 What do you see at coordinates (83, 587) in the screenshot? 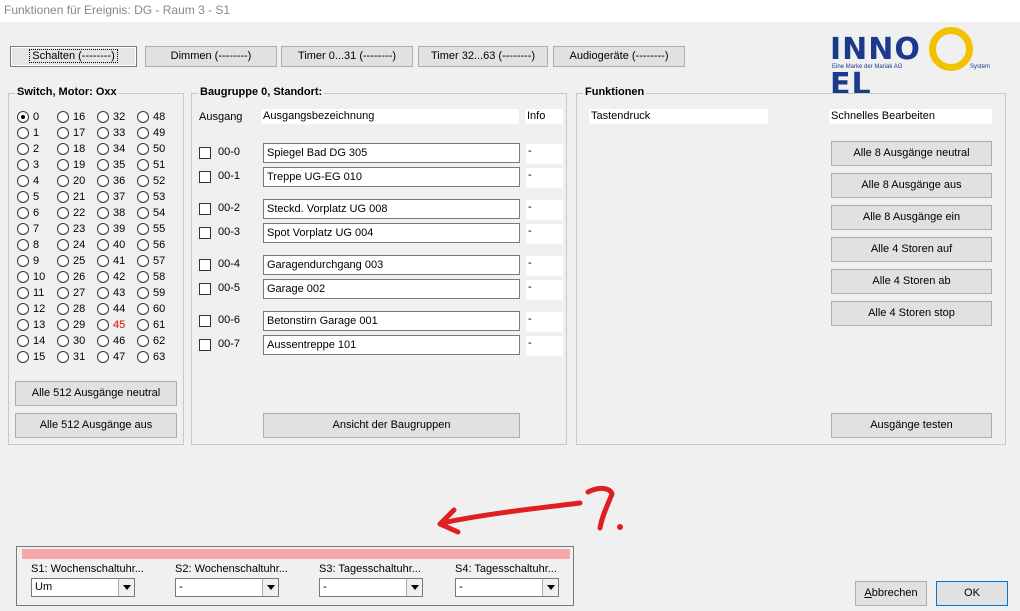
I see `schedule-s1-select: Um` at bounding box center [83, 587].